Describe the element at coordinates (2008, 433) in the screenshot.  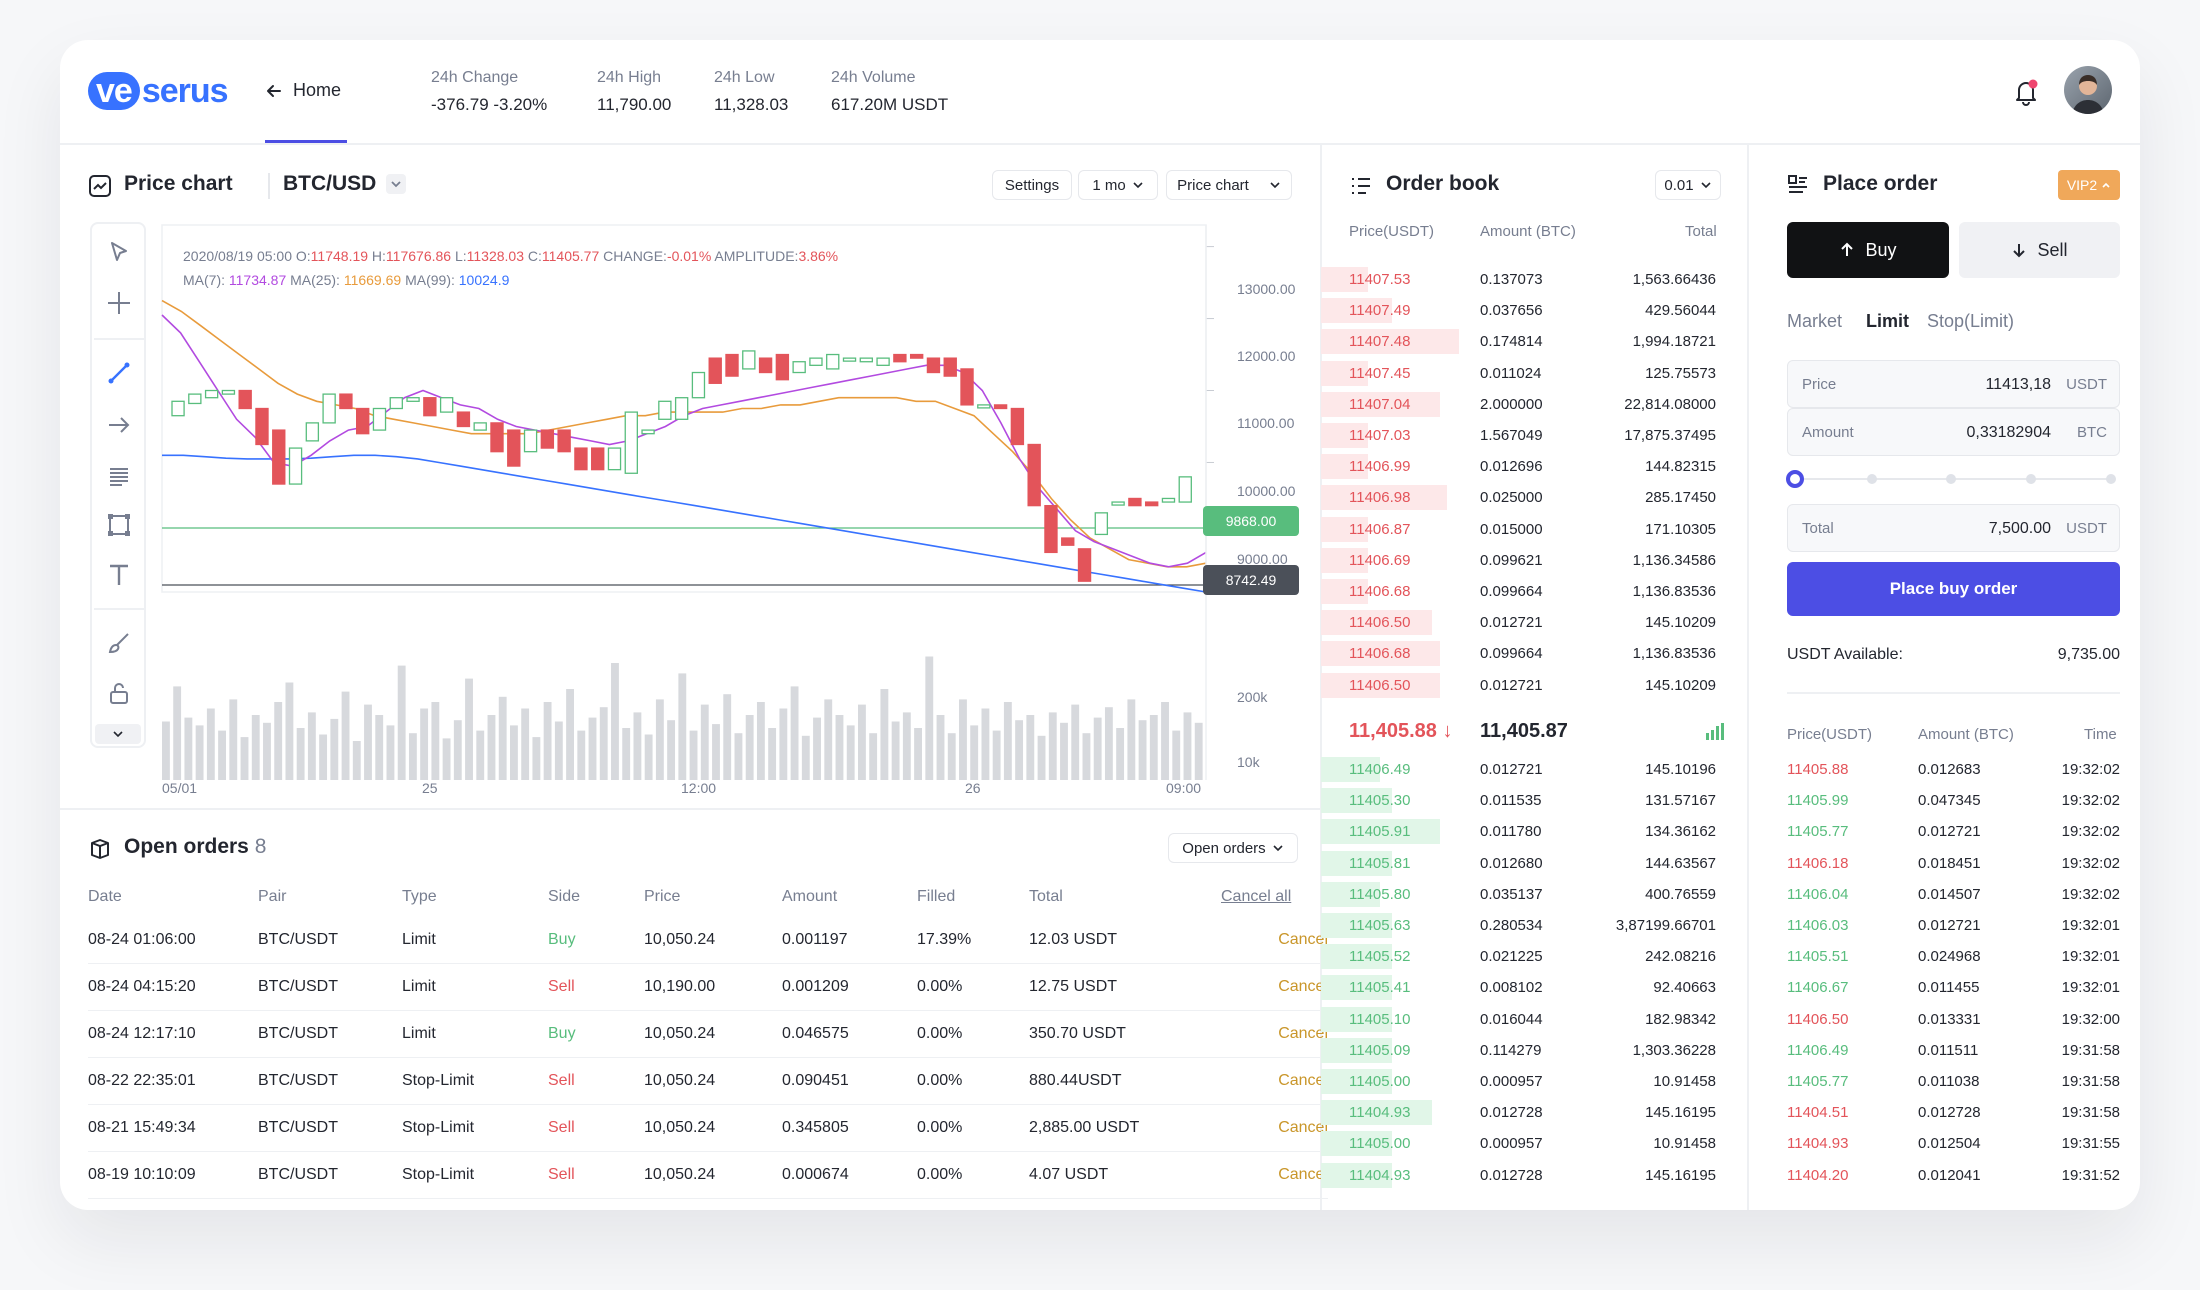
I see `amount-field-value: 0,33182904` at that location.